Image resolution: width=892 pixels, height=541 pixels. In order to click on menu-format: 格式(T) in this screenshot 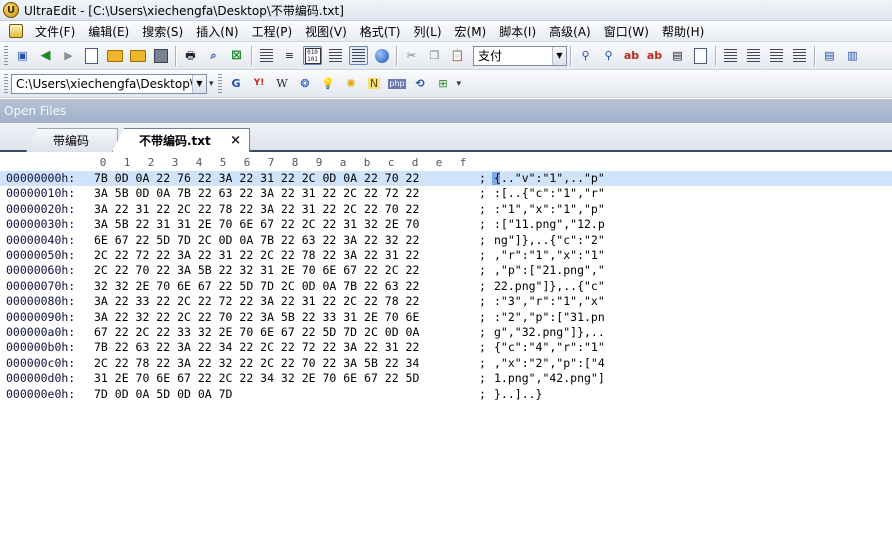, I will do `click(381, 31)`.